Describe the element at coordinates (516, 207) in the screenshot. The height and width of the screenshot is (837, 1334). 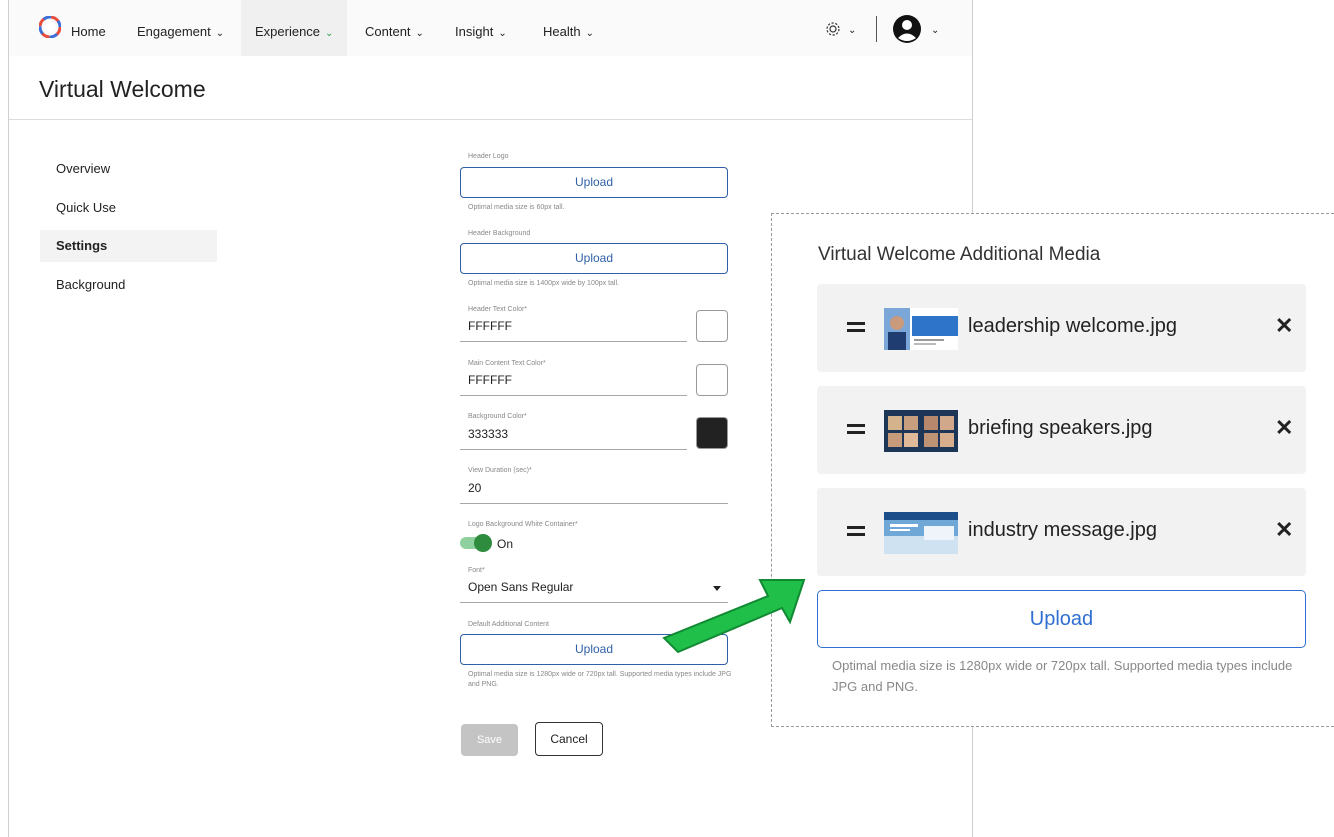
I see `header-logo-hint: Optimal media size is 60px tall.` at that location.